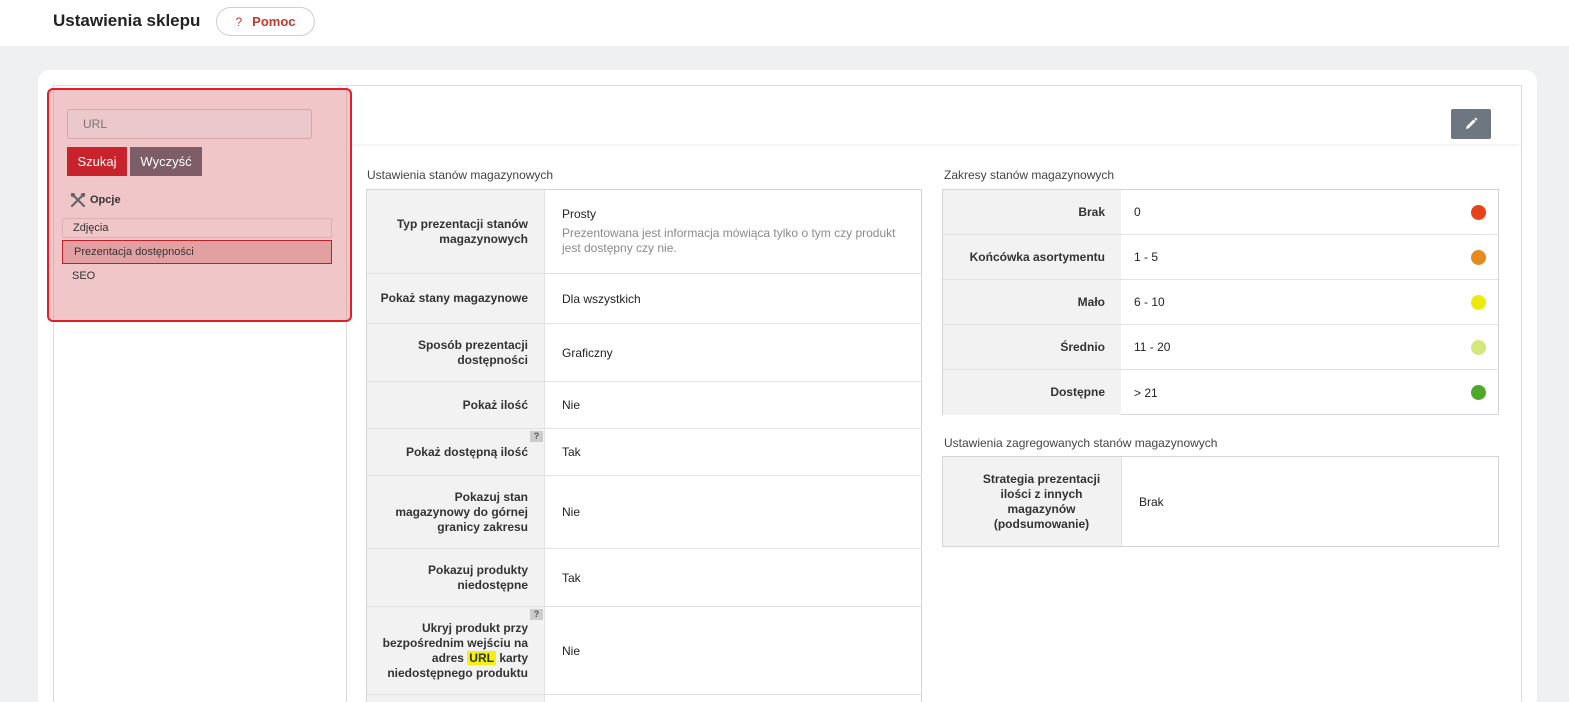 The height and width of the screenshot is (702, 1569). What do you see at coordinates (1032, 392) in the screenshot?
I see `range-label: Dostępne` at bounding box center [1032, 392].